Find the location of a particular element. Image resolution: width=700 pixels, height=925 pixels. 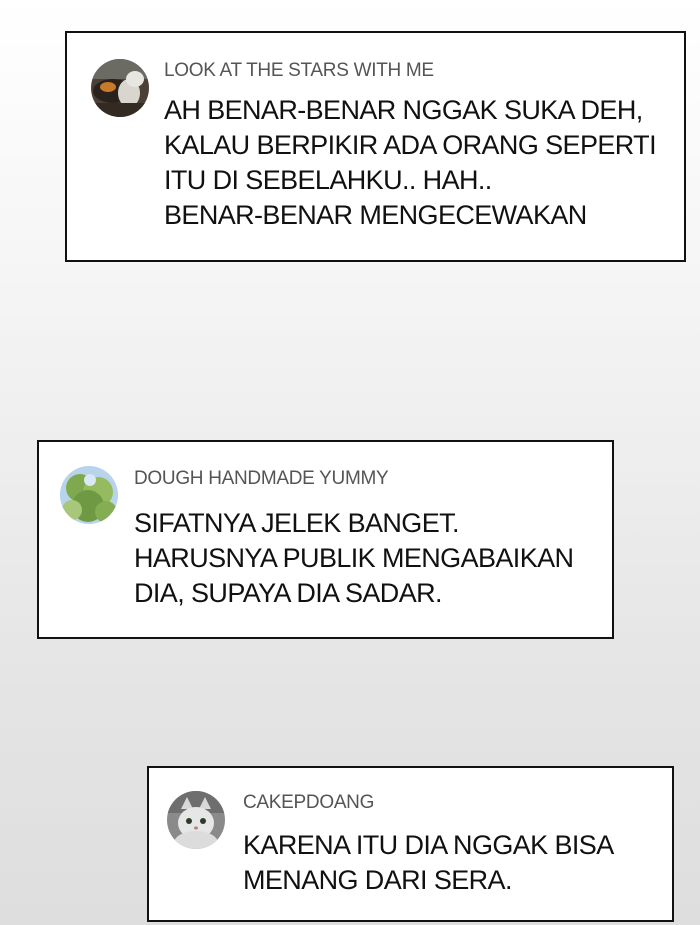

comment-line: MENANG DARI SERA. is located at coordinates (377, 880).